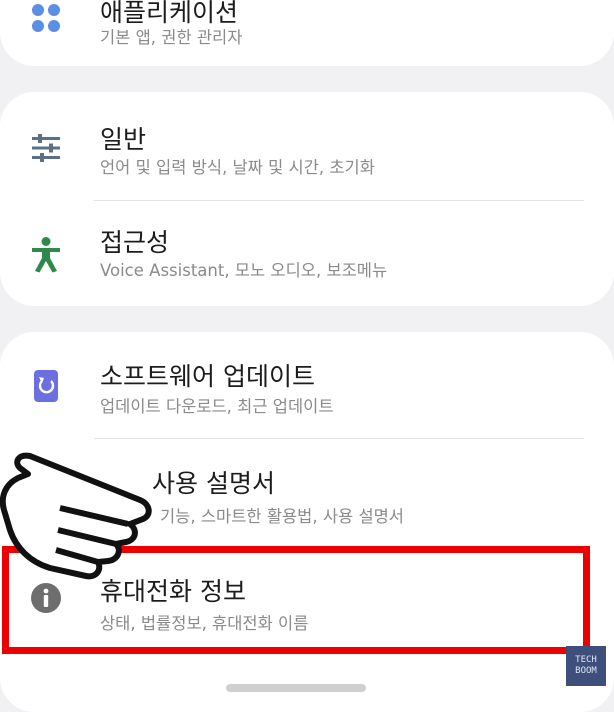 This screenshot has height=712, width=614. What do you see at coordinates (46, 255) in the screenshot?
I see `accessibility-person-icon` at bounding box center [46, 255].